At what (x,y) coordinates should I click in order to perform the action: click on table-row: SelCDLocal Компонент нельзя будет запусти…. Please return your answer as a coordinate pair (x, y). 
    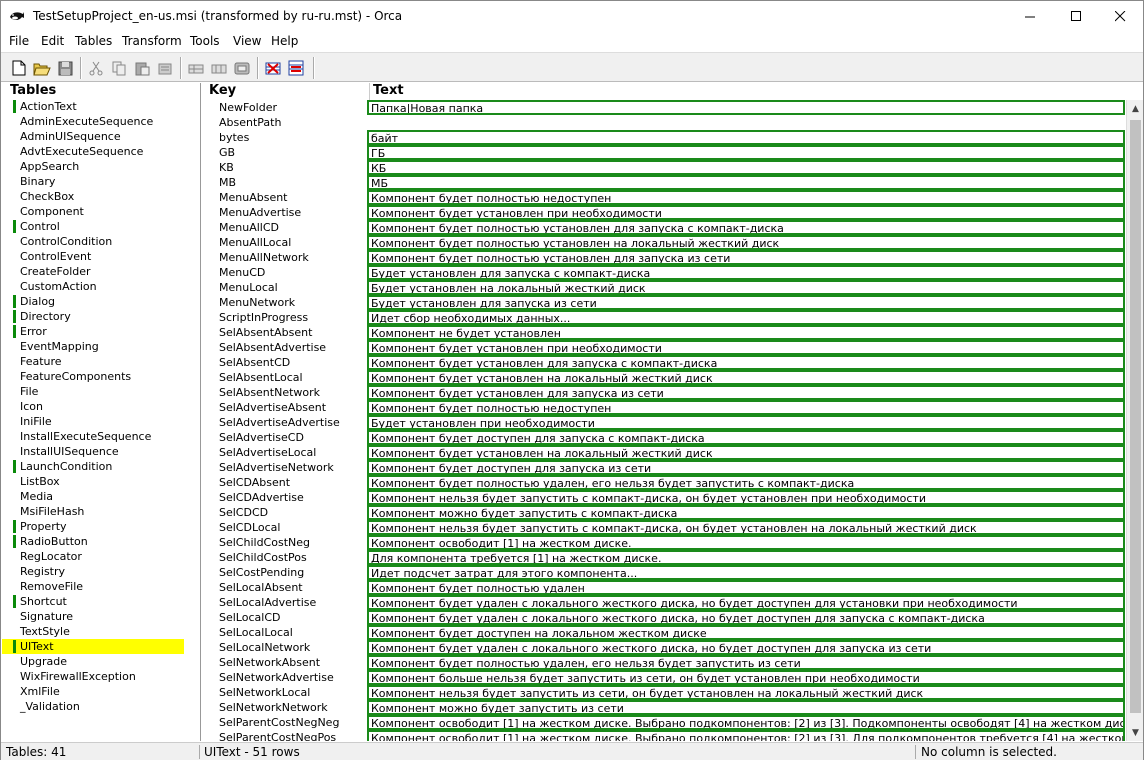
    Looking at the image, I should click on (664, 527).